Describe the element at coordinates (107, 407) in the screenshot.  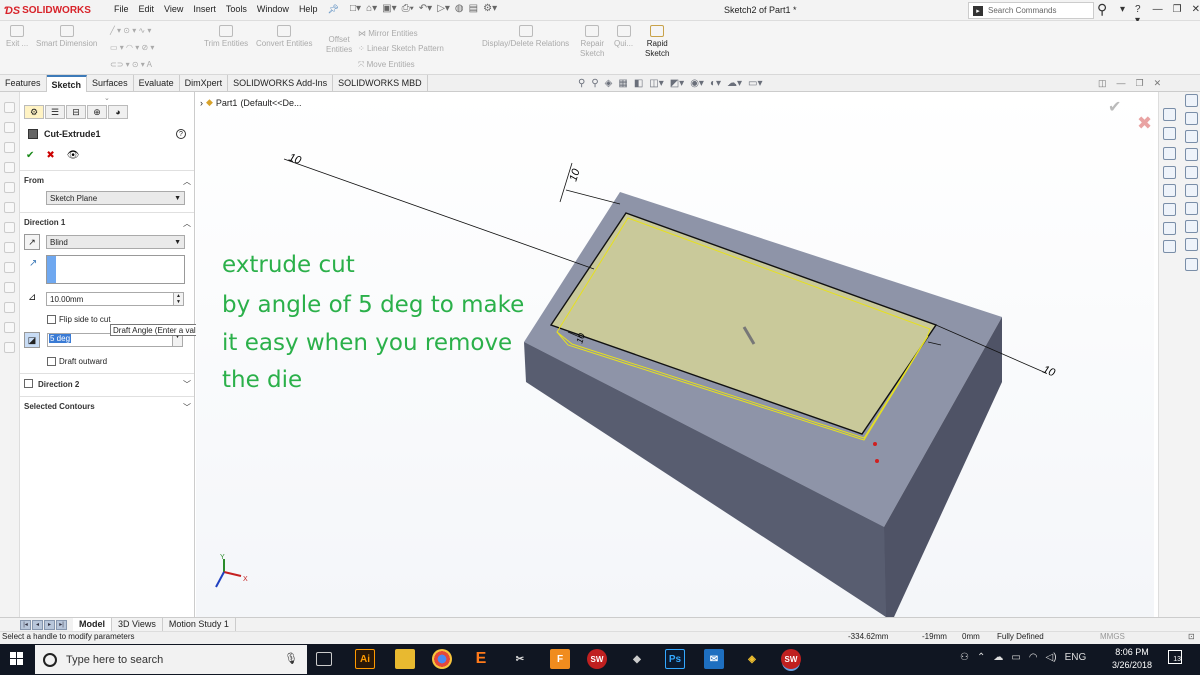
I see `selected-contours-header: Selected Contours ﹀` at that location.